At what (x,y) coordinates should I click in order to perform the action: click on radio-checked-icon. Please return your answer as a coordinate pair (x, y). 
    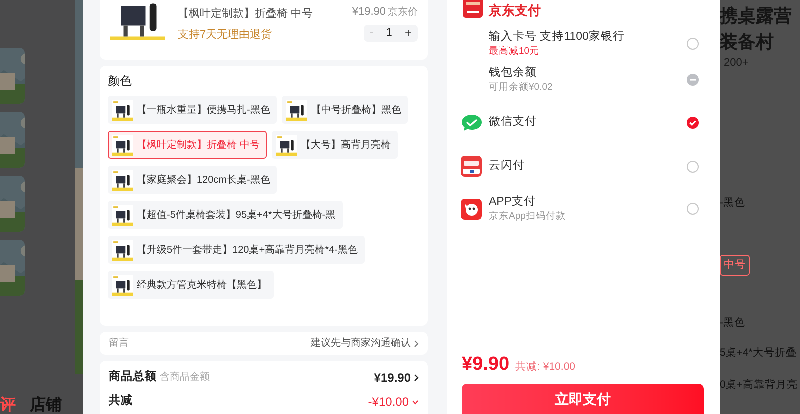
    Looking at the image, I should click on (693, 123).